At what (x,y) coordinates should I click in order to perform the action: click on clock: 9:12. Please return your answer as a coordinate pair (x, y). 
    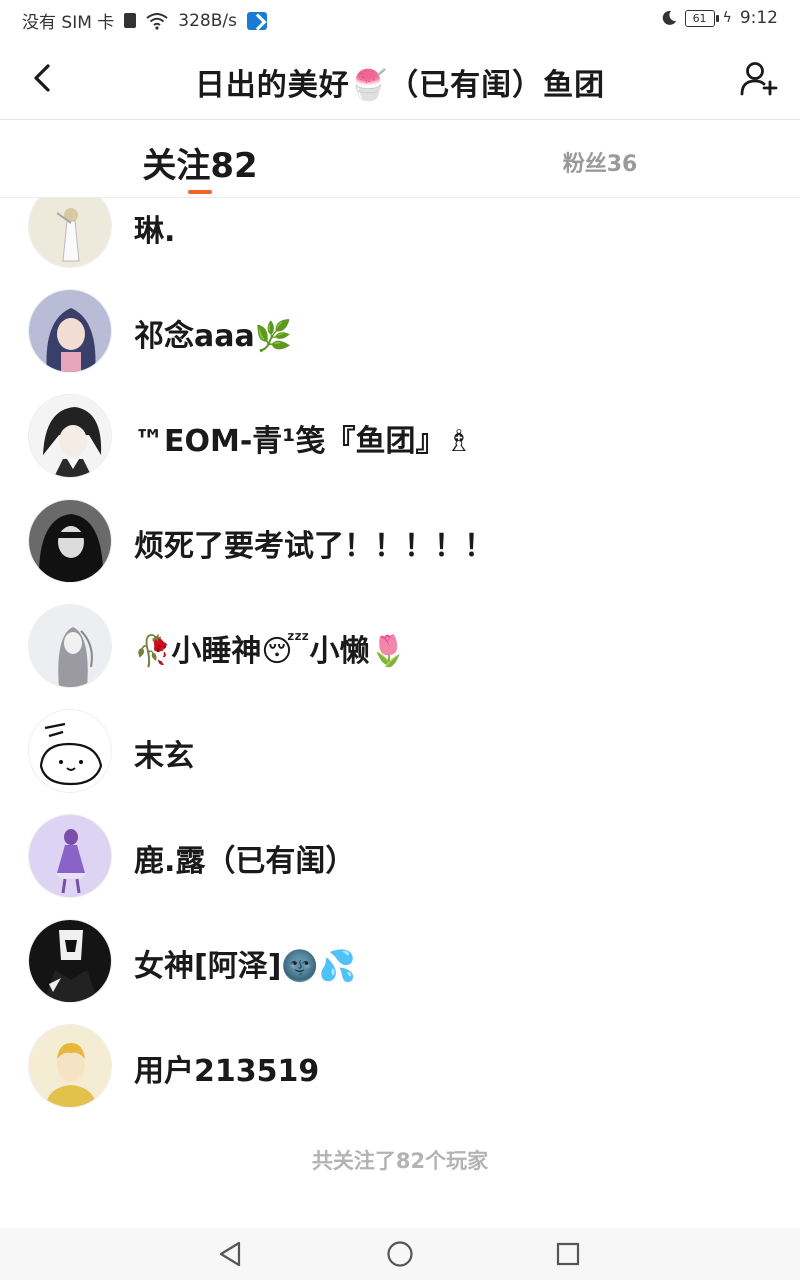
    Looking at the image, I should click on (758, 18).